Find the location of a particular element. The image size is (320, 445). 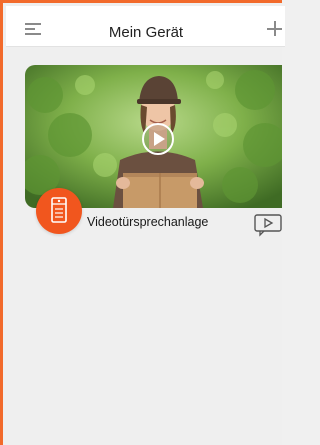

hamburger-menu-icon is located at coordinates (33, 29).